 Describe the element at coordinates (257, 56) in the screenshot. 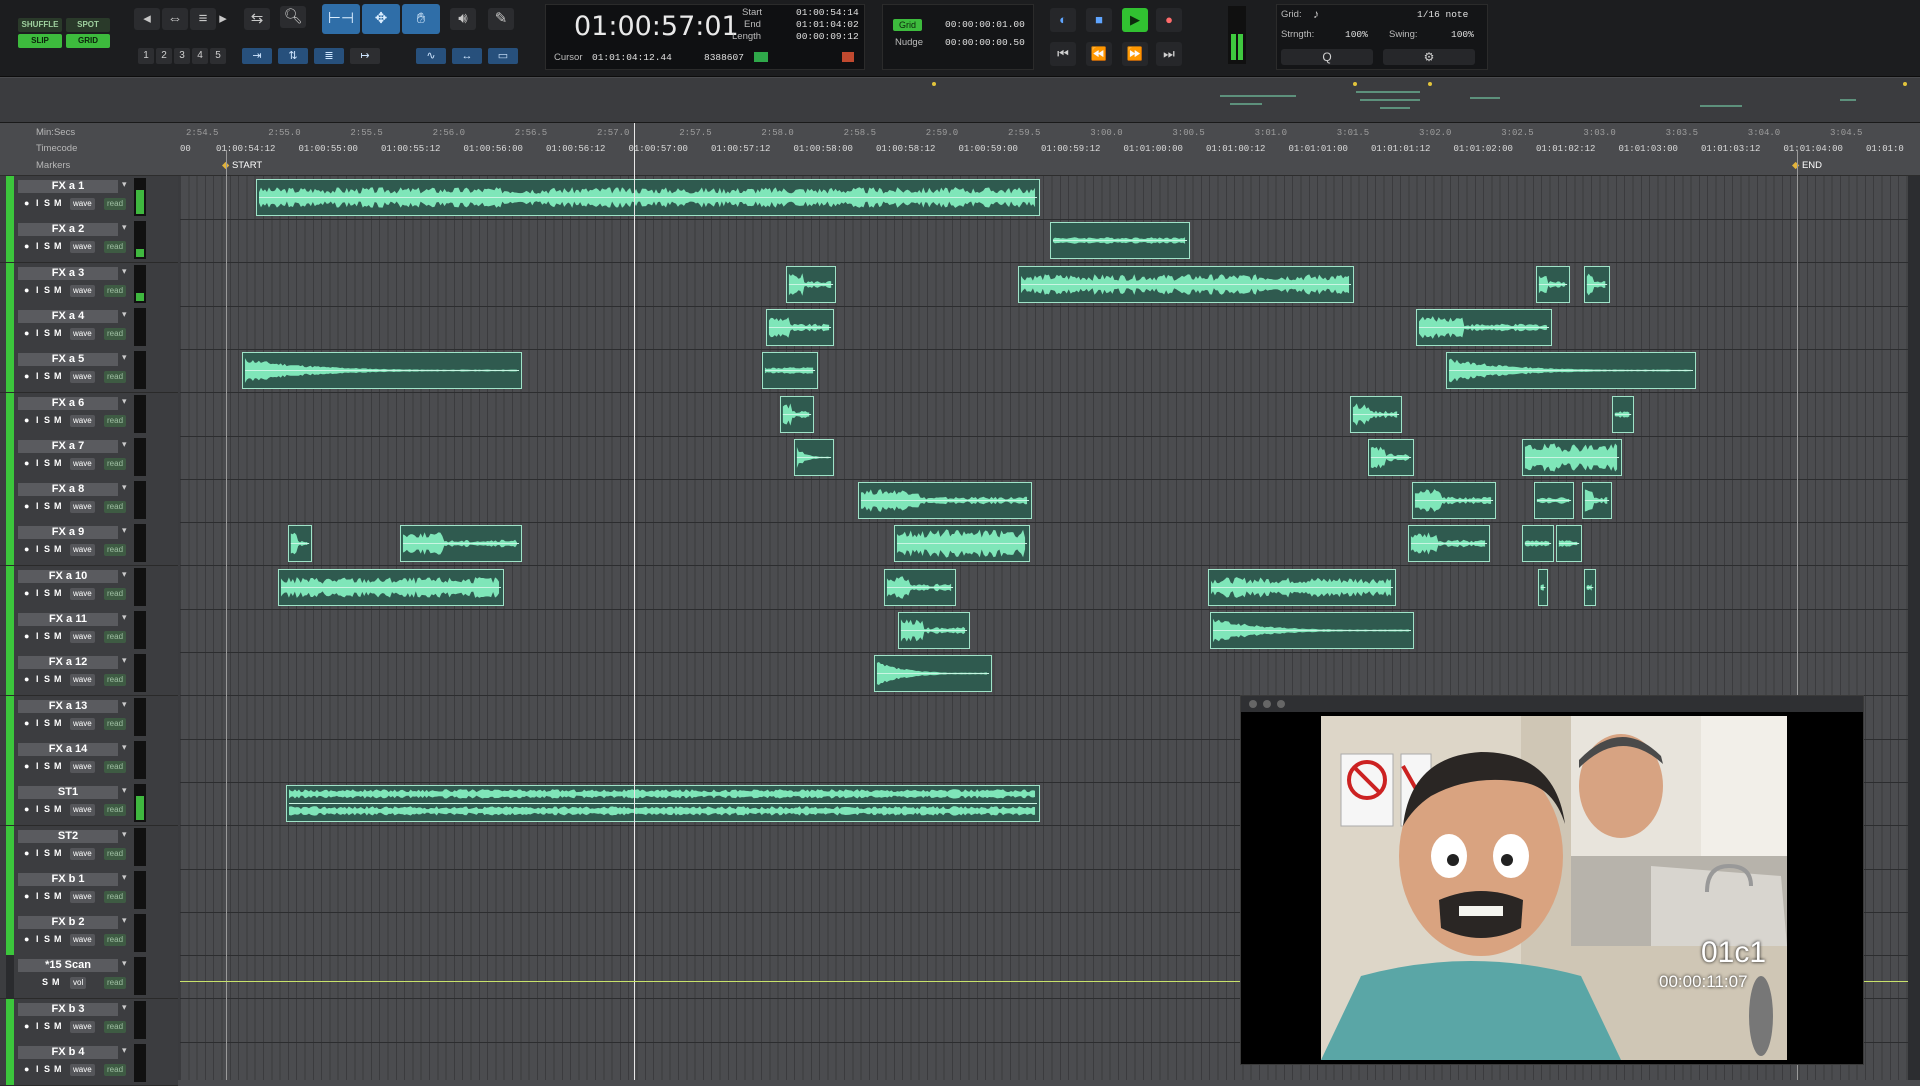

I see `tab-to-transient-icon: ⇥` at that location.